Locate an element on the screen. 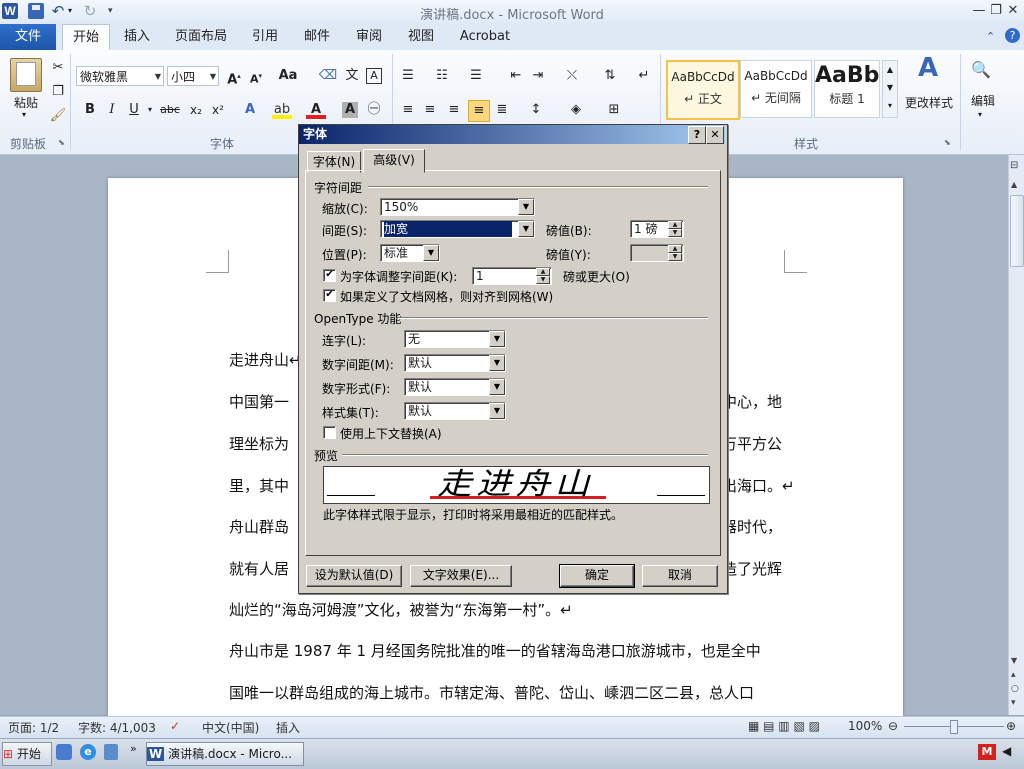  align-center-icon: ≡ is located at coordinates (430, 110).